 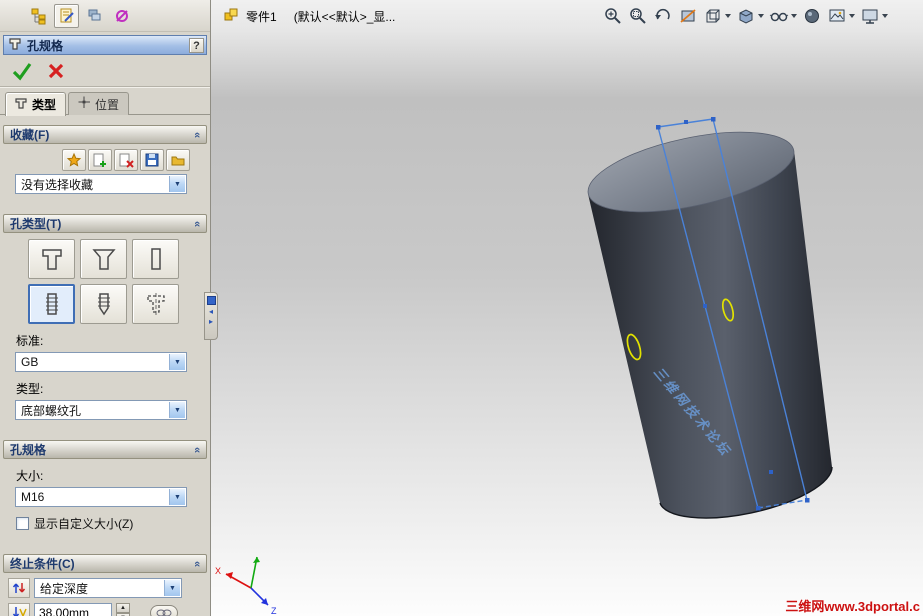 I want to click on standard-value: GB, so click(x=30, y=362).